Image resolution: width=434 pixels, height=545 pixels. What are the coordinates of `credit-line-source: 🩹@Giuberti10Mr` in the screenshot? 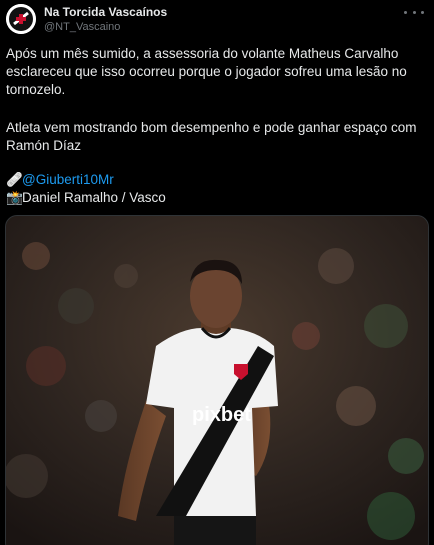 It's located at (60, 180).